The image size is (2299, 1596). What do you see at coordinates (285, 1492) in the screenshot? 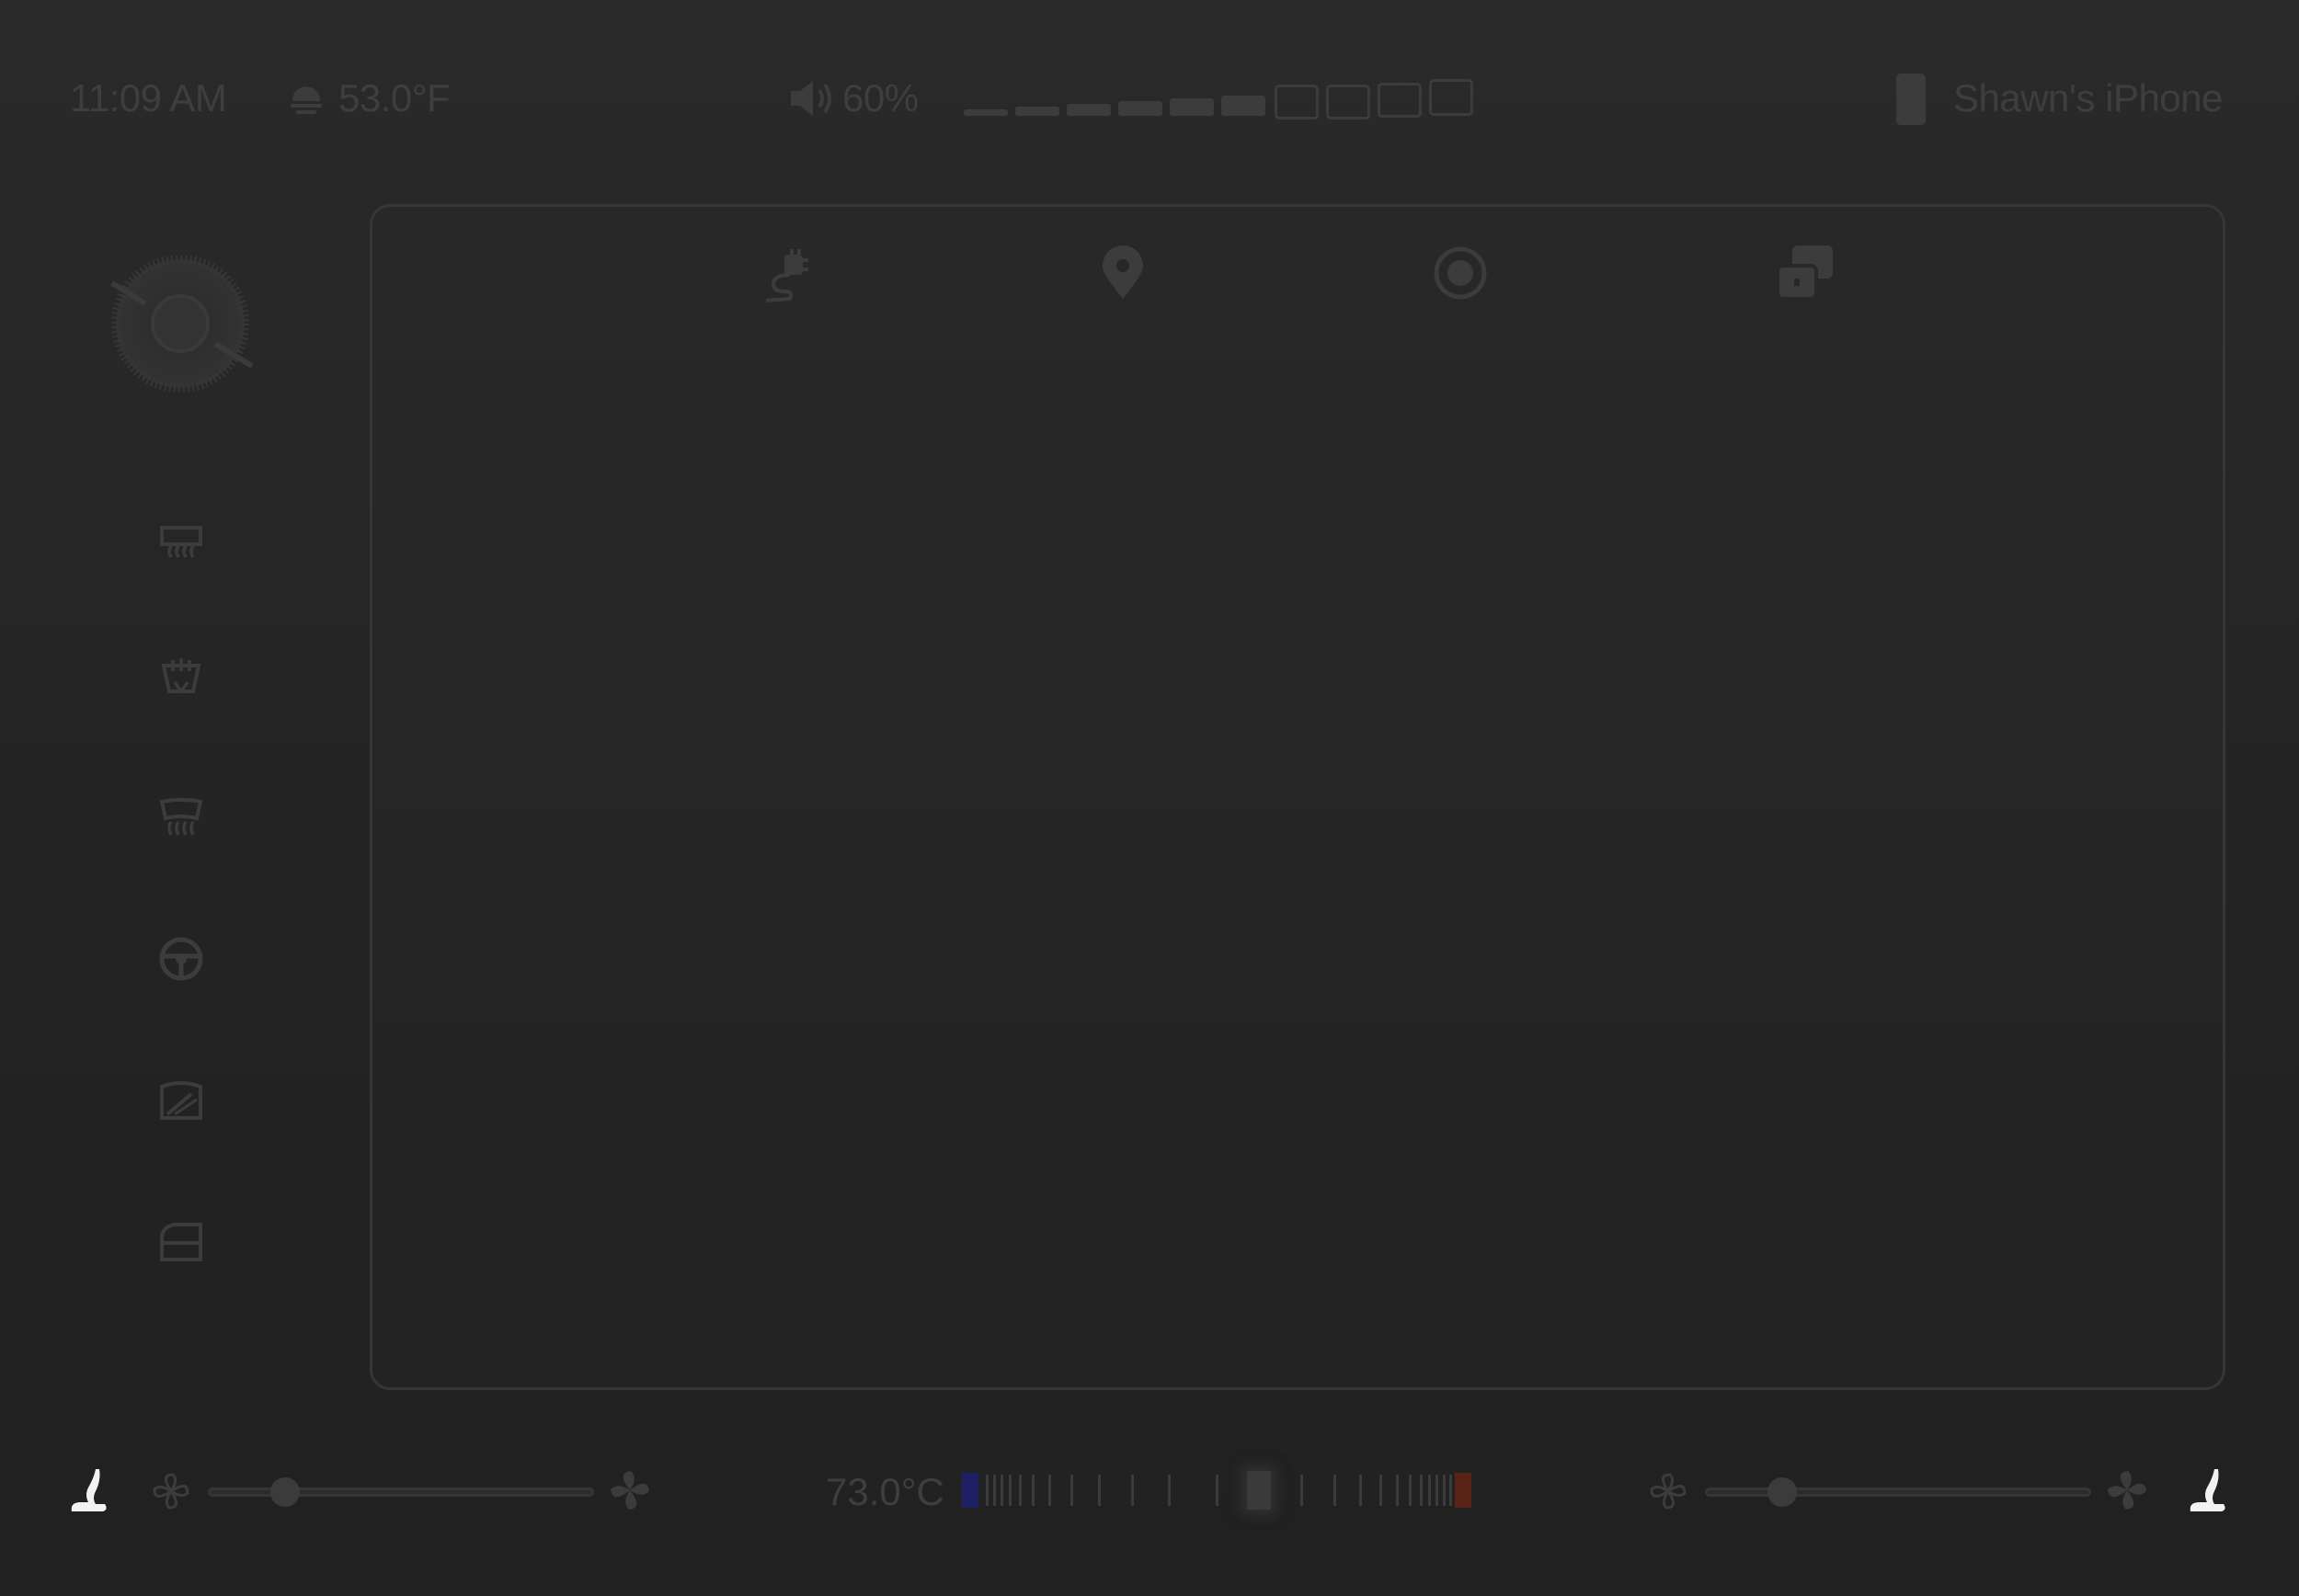
I see `left-fan-slider-thumb` at bounding box center [285, 1492].